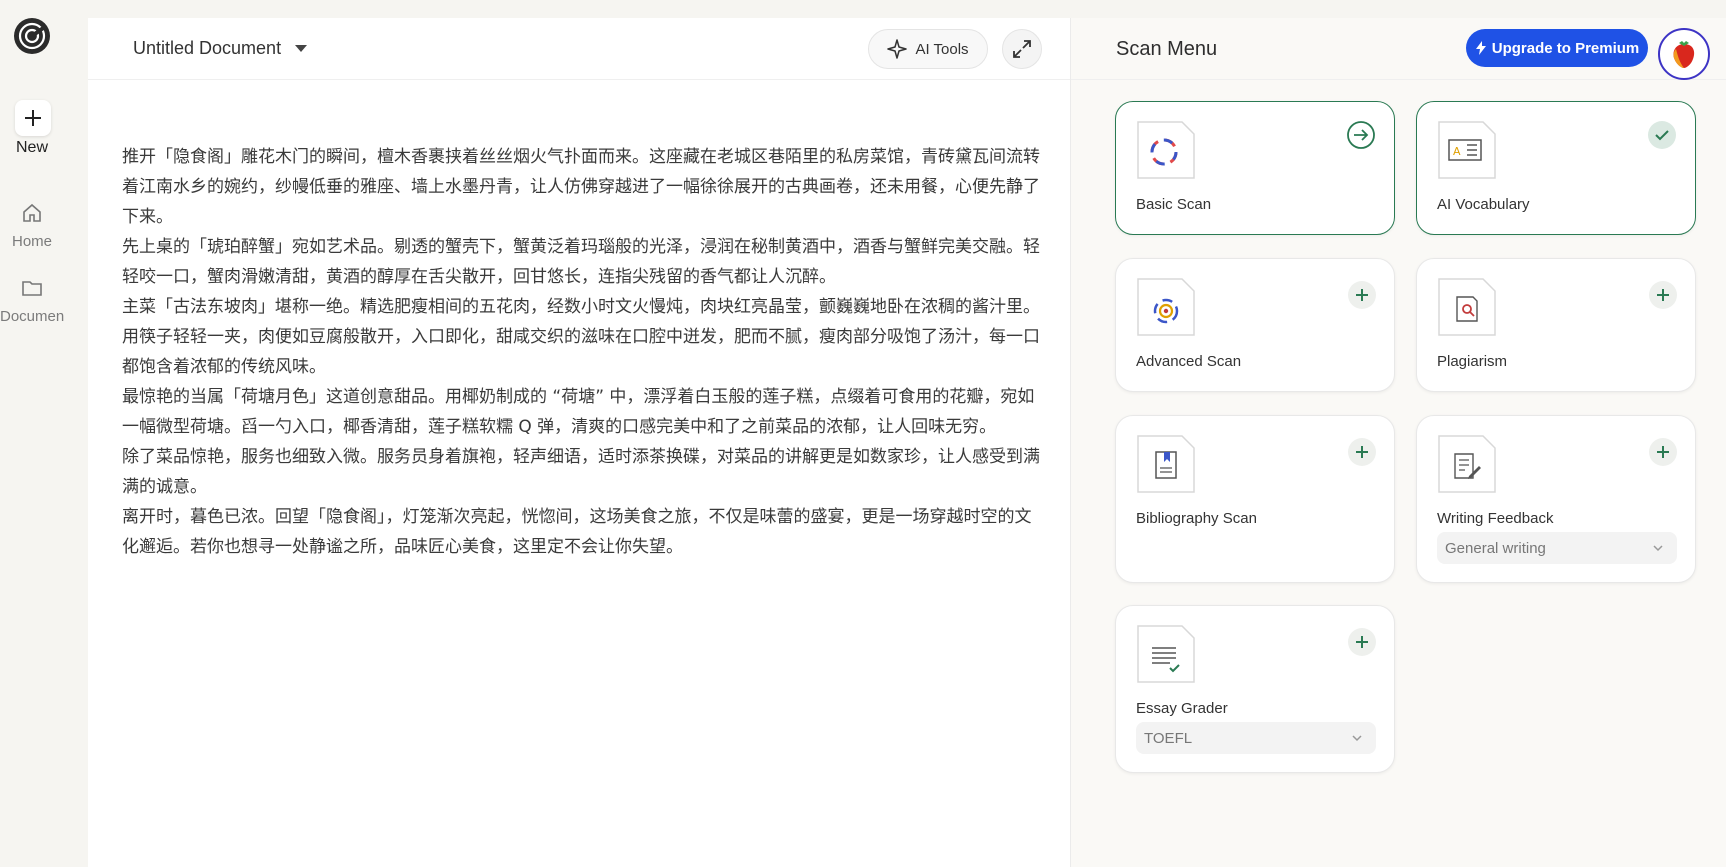 The width and height of the screenshot is (1726, 867). Describe the element at coordinates (1361, 135) in the screenshot. I see `arrow-right-circle-icon` at that location.